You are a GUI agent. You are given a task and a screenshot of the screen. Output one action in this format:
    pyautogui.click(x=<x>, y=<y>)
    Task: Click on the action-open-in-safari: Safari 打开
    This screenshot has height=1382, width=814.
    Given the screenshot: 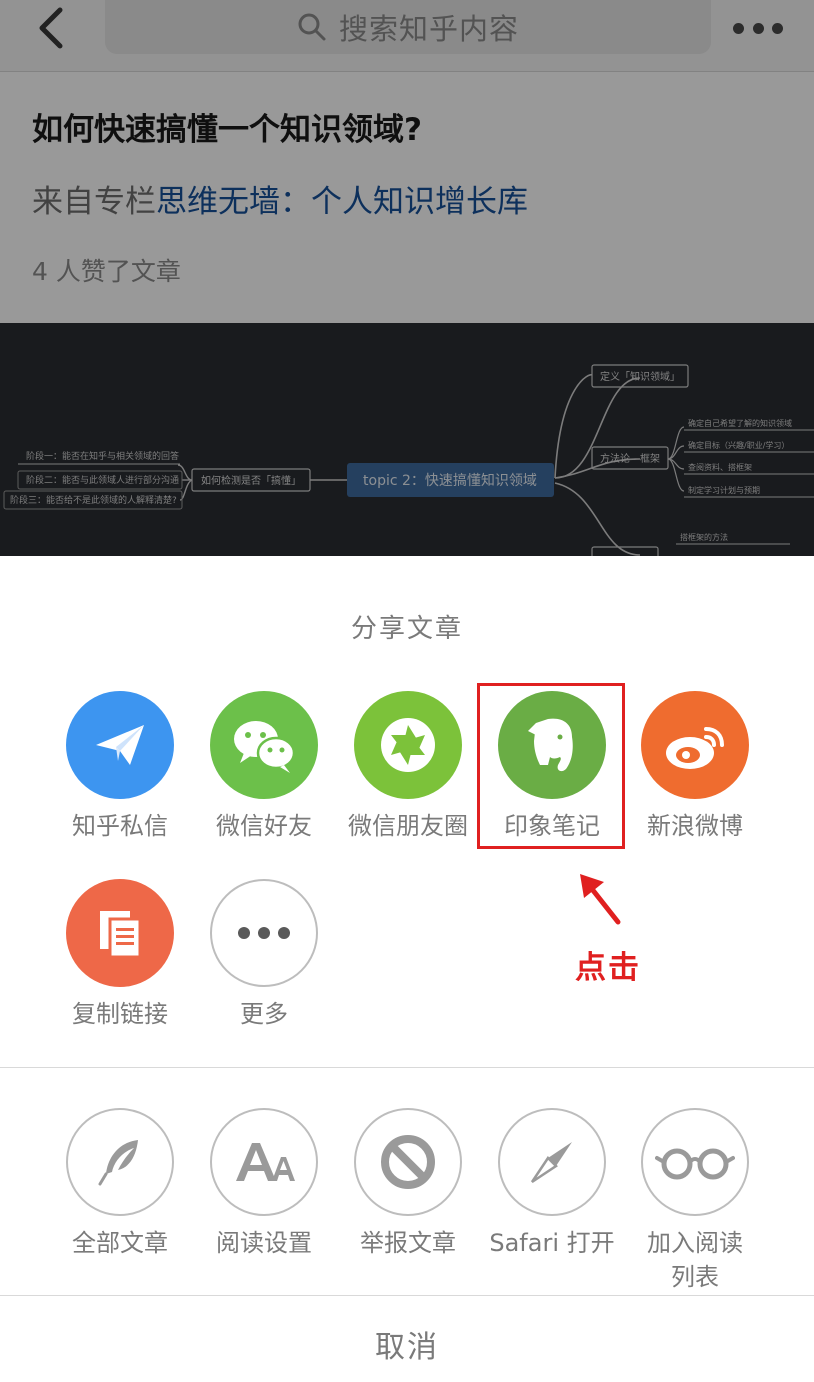 What is the action you would take?
    pyautogui.click(x=552, y=1184)
    